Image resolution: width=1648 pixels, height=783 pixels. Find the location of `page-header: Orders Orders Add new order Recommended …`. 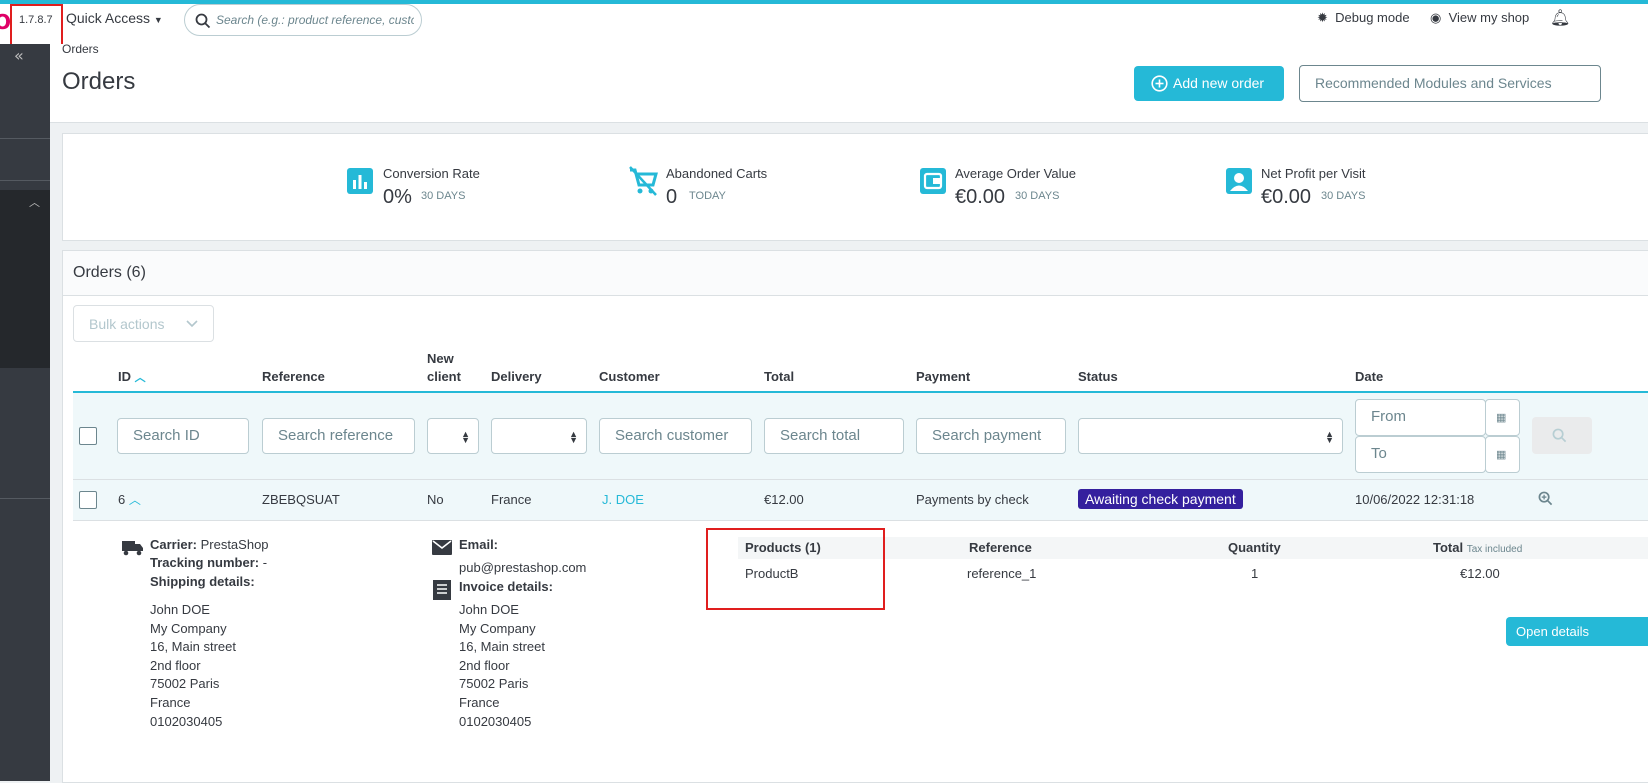

page-header: Orders Orders Add new order Recommended … is located at coordinates (849, 82).